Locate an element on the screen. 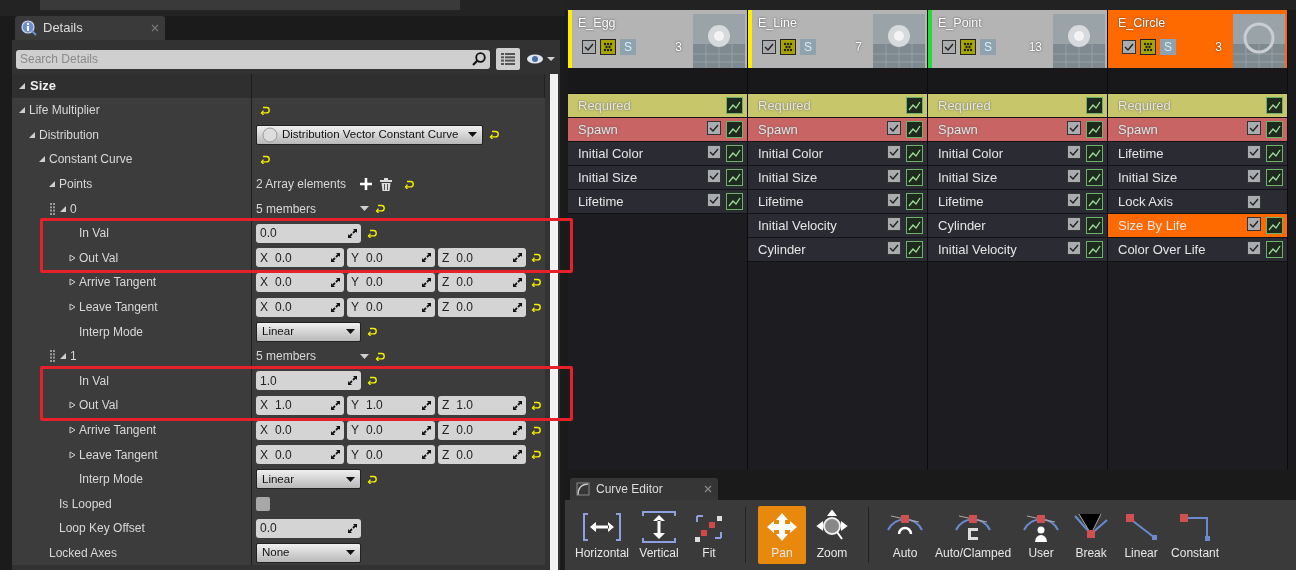 The width and height of the screenshot is (1296, 570). toolbar-button: Auto/Clamped is located at coordinates (973, 535).